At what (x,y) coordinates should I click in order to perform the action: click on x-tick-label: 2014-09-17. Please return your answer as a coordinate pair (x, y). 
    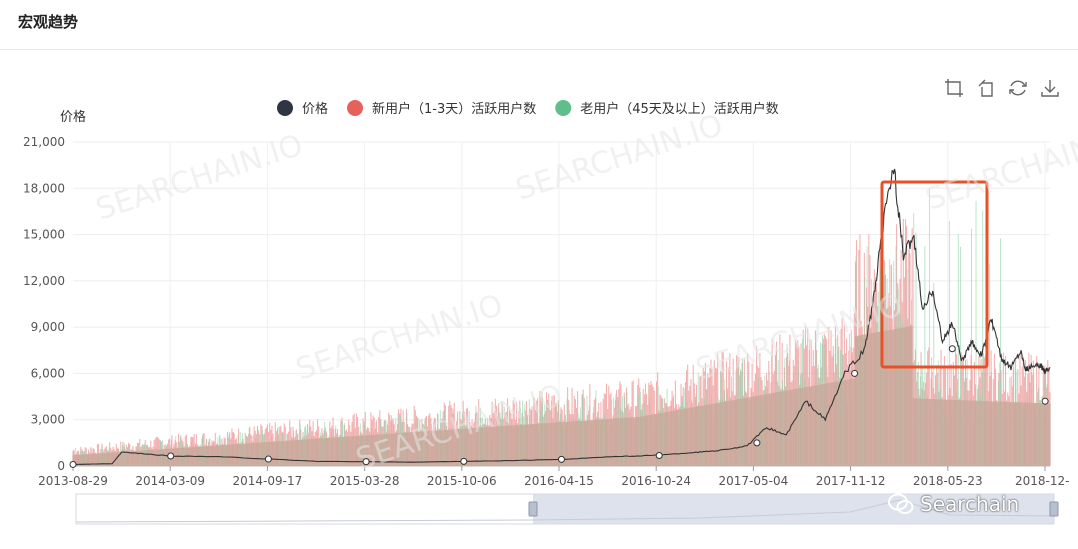
    Looking at the image, I should click on (268, 481).